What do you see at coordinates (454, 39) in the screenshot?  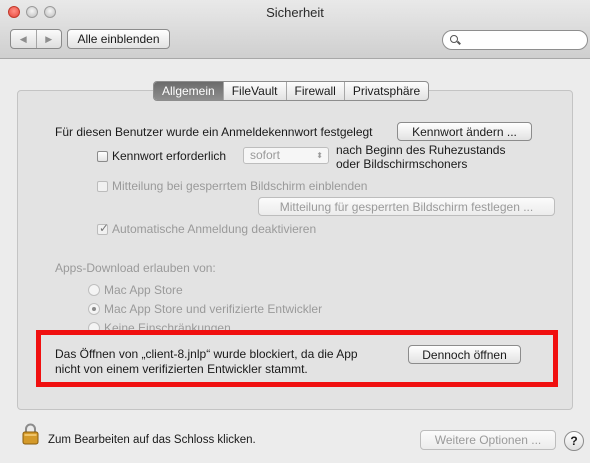 I see `search-icon` at bounding box center [454, 39].